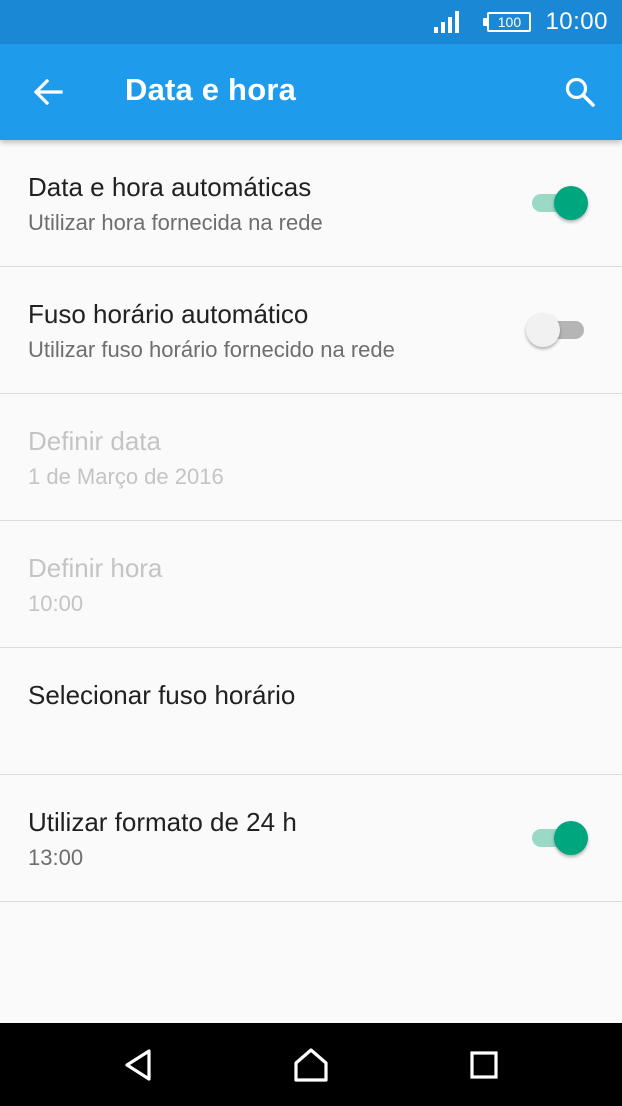  I want to click on battery-level: 100, so click(509, 22).